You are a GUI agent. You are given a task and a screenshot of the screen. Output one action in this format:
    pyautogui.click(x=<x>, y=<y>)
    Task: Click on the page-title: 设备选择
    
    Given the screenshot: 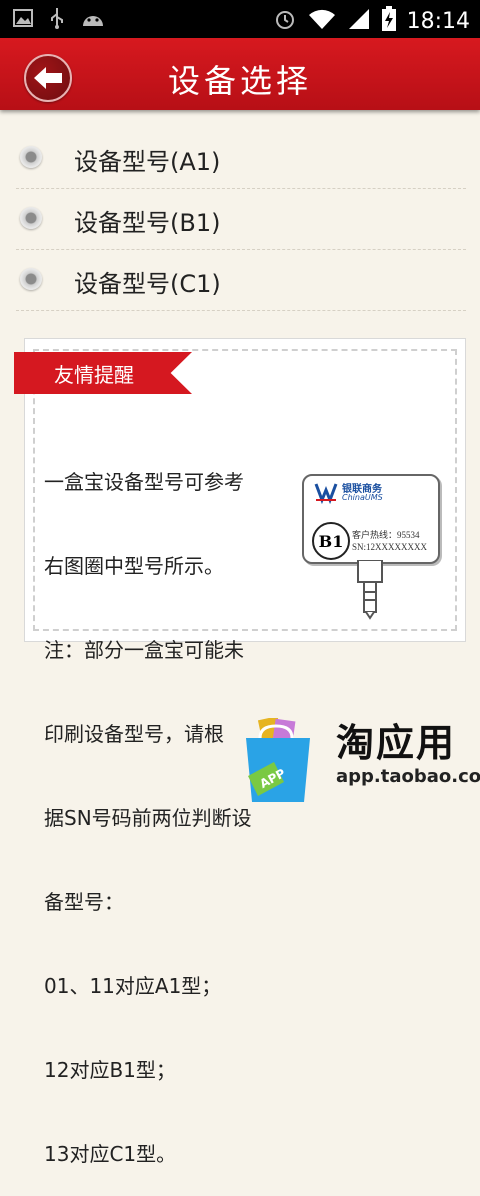 What is the action you would take?
    pyautogui.click(x=239, y=81)
    